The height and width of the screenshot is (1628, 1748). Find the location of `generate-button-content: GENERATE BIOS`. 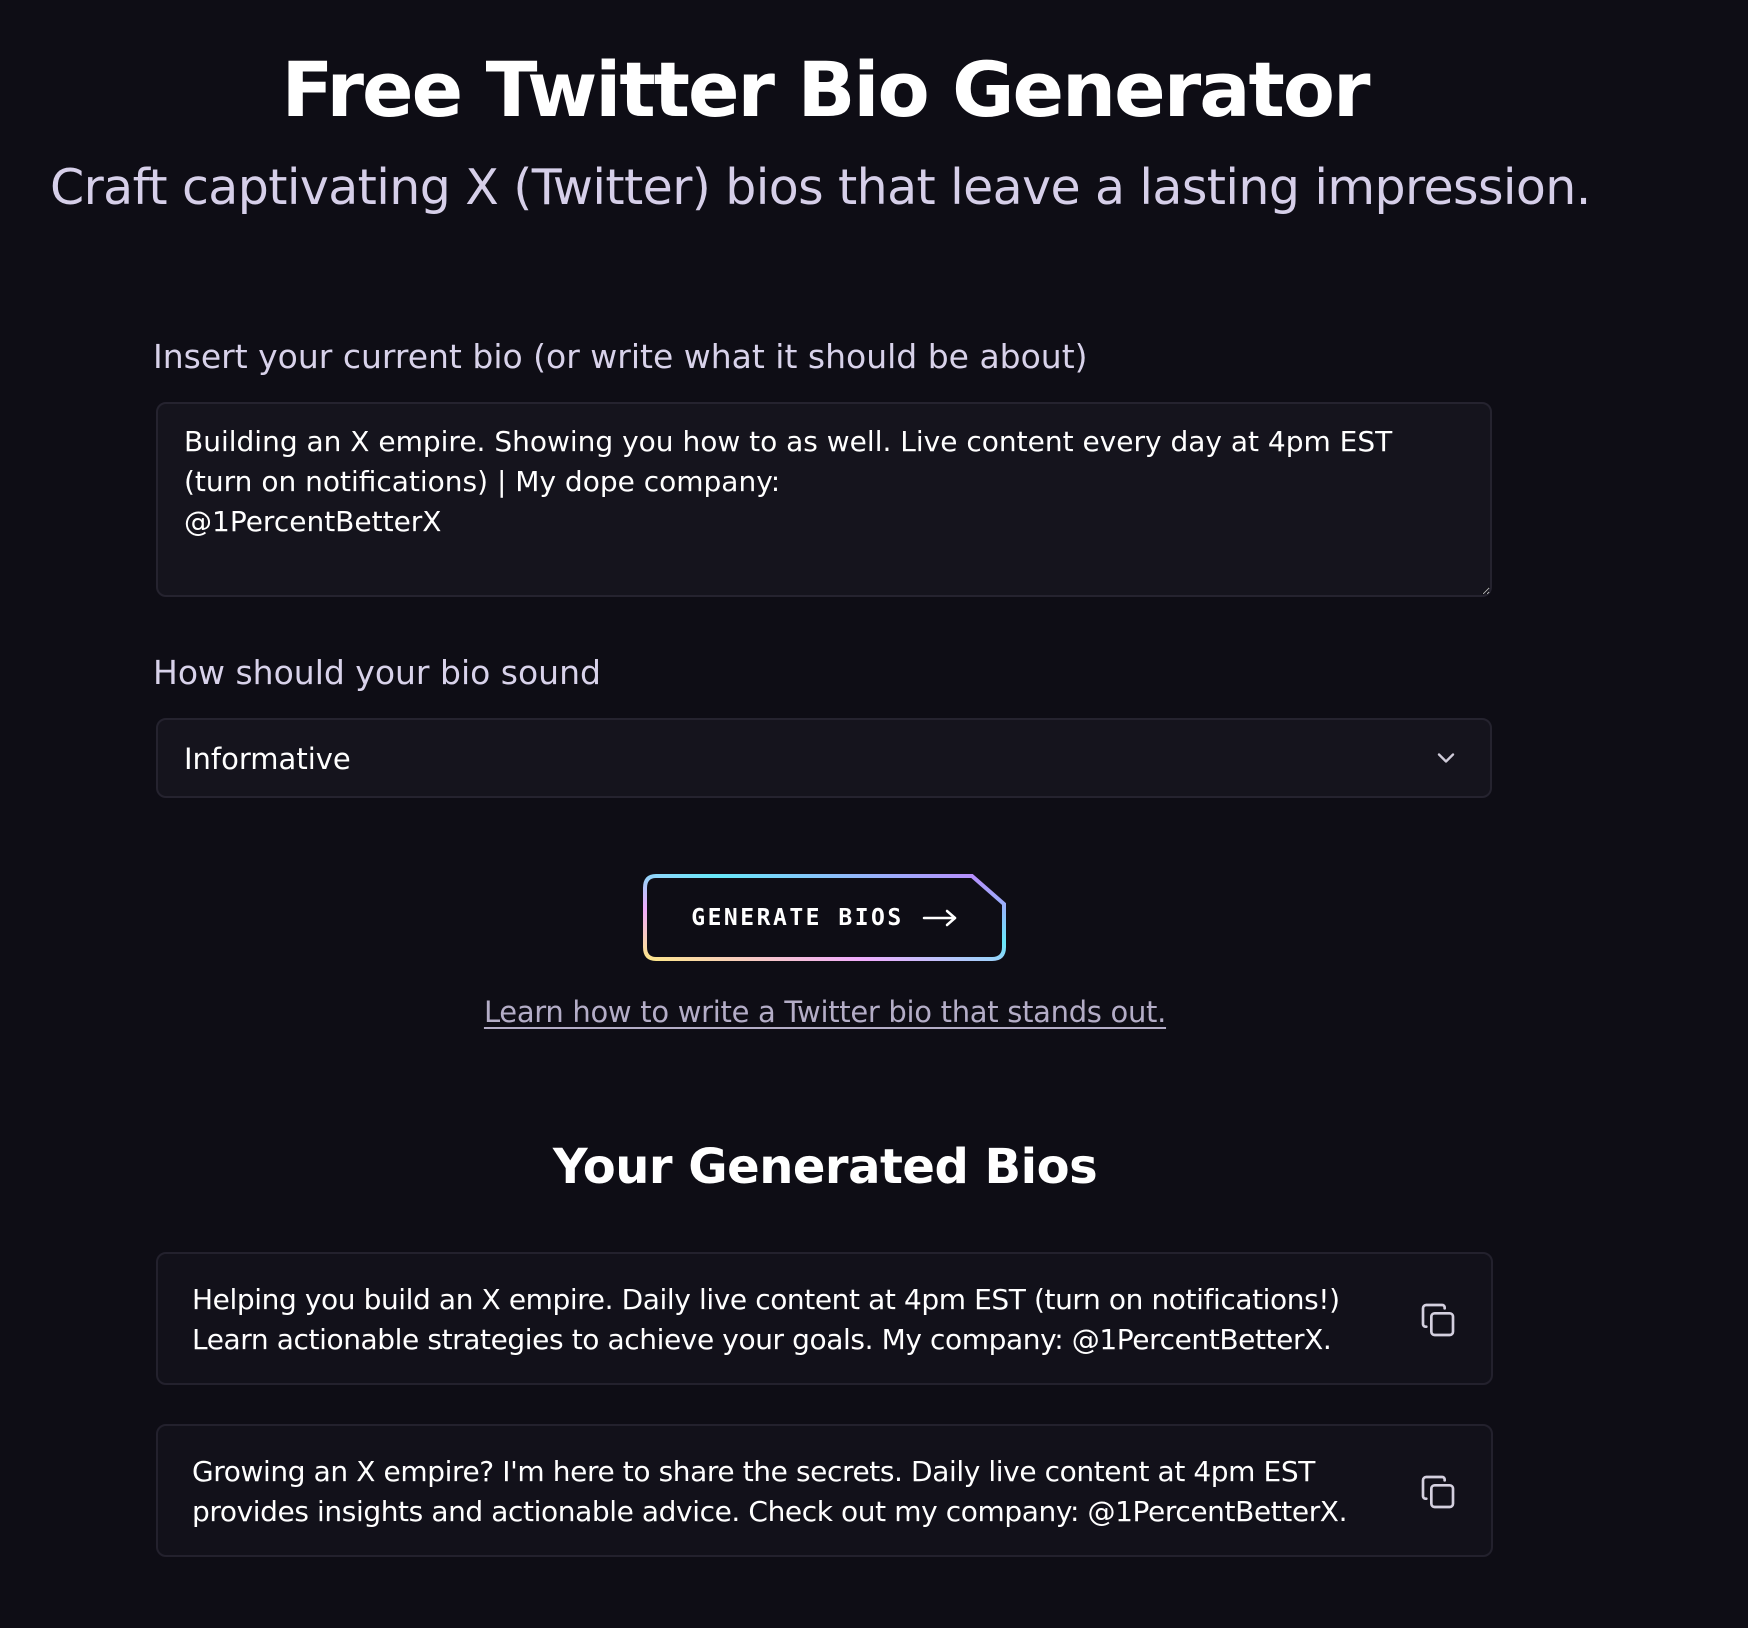

generate-button-content: GENERATE BIOS is located at coordinates (824, 917).